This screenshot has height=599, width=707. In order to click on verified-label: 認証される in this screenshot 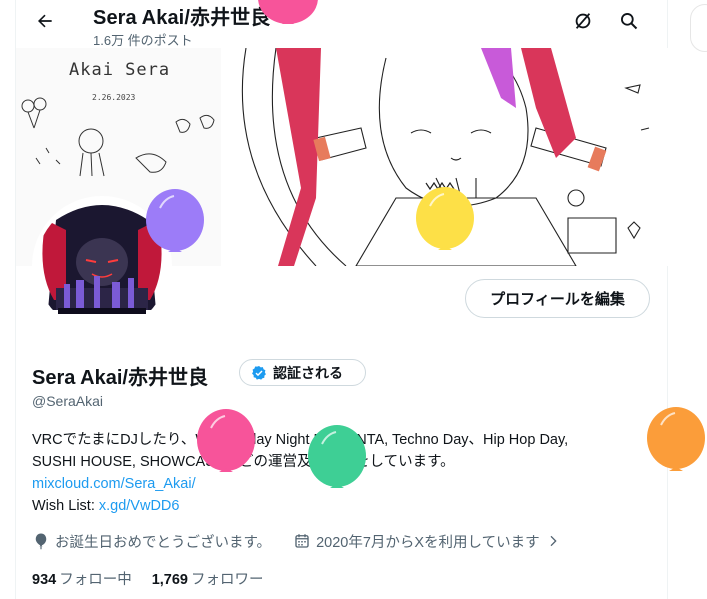, I will do `click(308, 372)`.